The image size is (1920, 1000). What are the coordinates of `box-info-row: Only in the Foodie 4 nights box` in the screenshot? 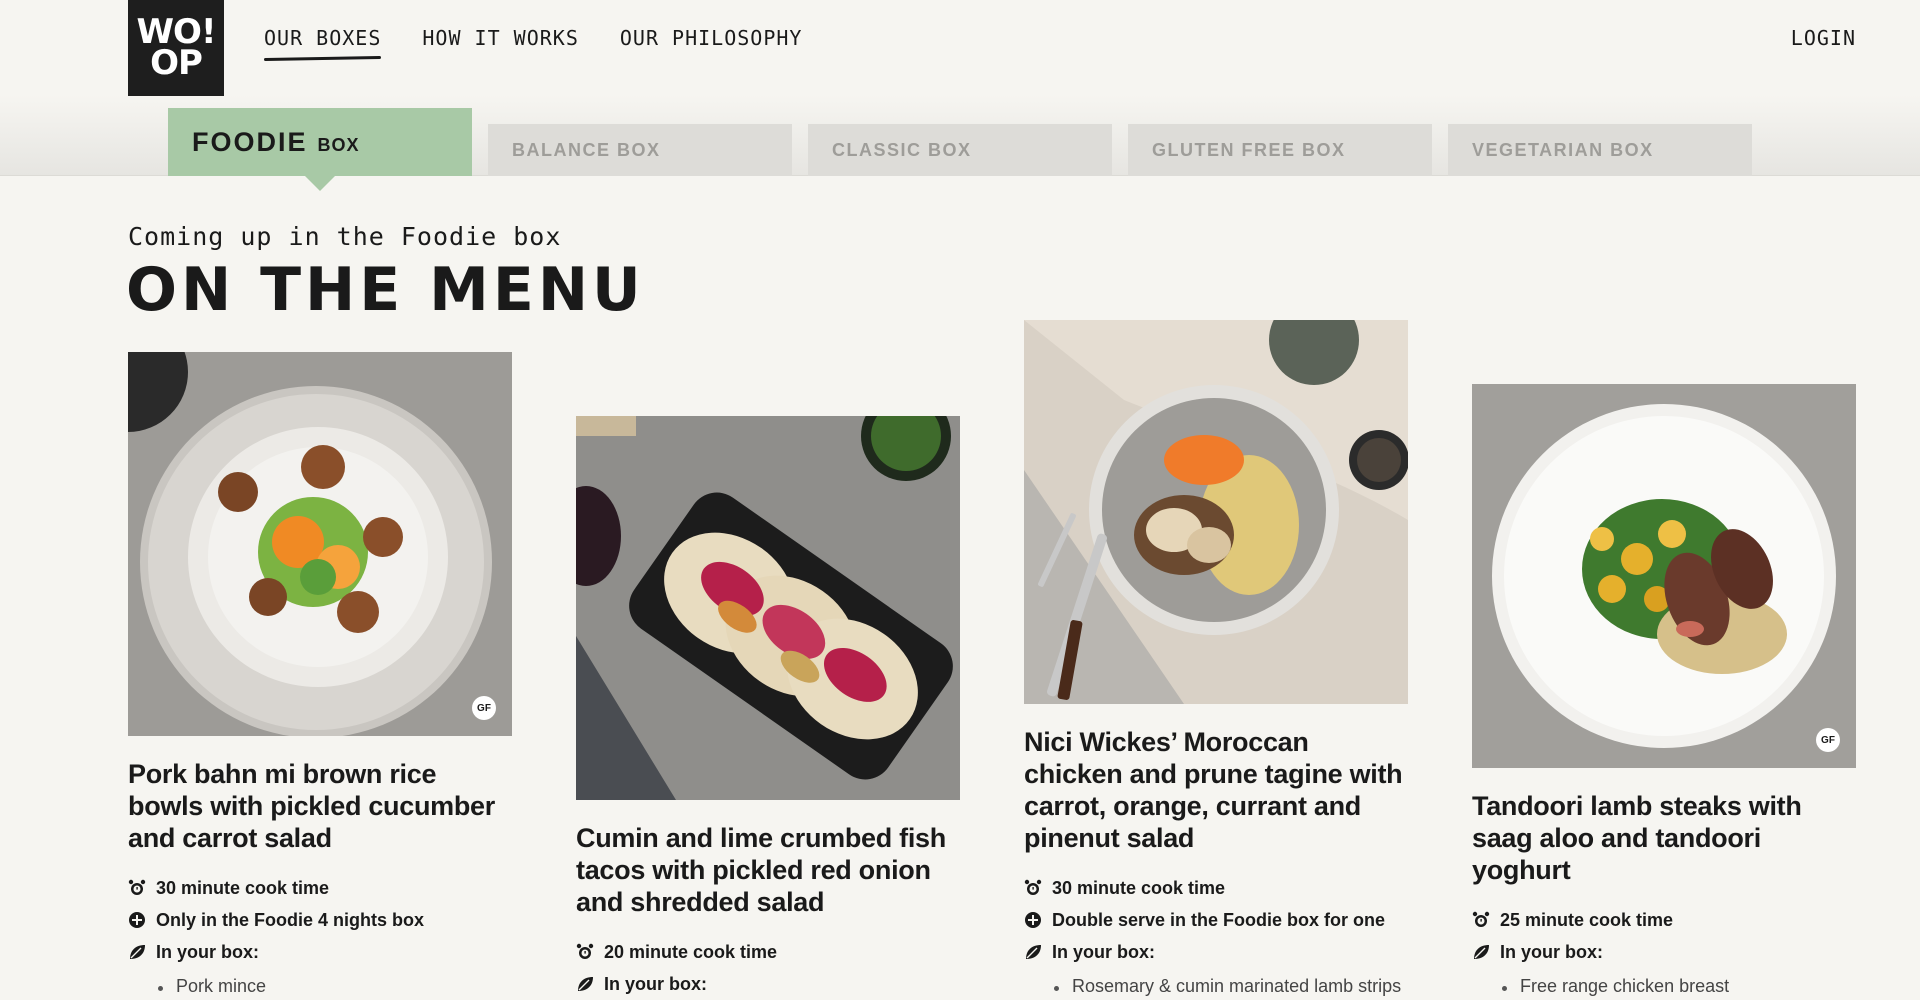 It's located at (320, 920).